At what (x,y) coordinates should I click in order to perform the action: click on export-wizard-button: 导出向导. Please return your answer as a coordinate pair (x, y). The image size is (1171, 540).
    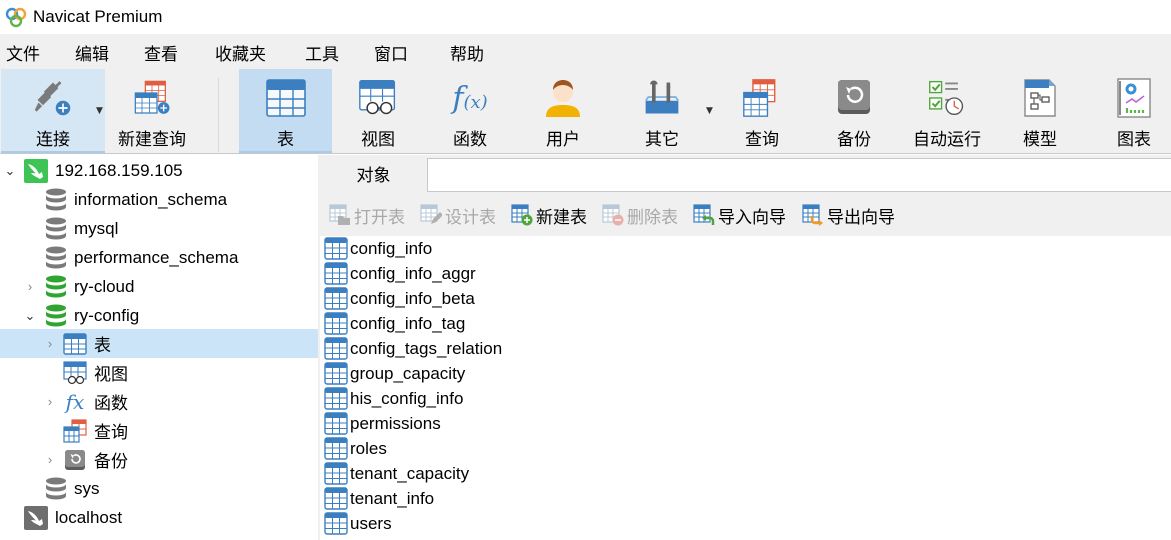
    Looking at the image, I should click on (848, 215).